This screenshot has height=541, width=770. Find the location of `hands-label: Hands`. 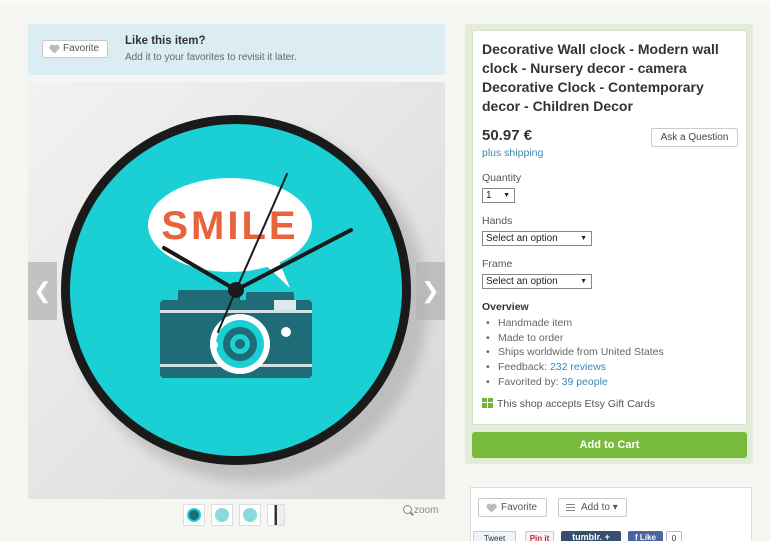

hands-label: Hands is located at coordinates (497, 221).